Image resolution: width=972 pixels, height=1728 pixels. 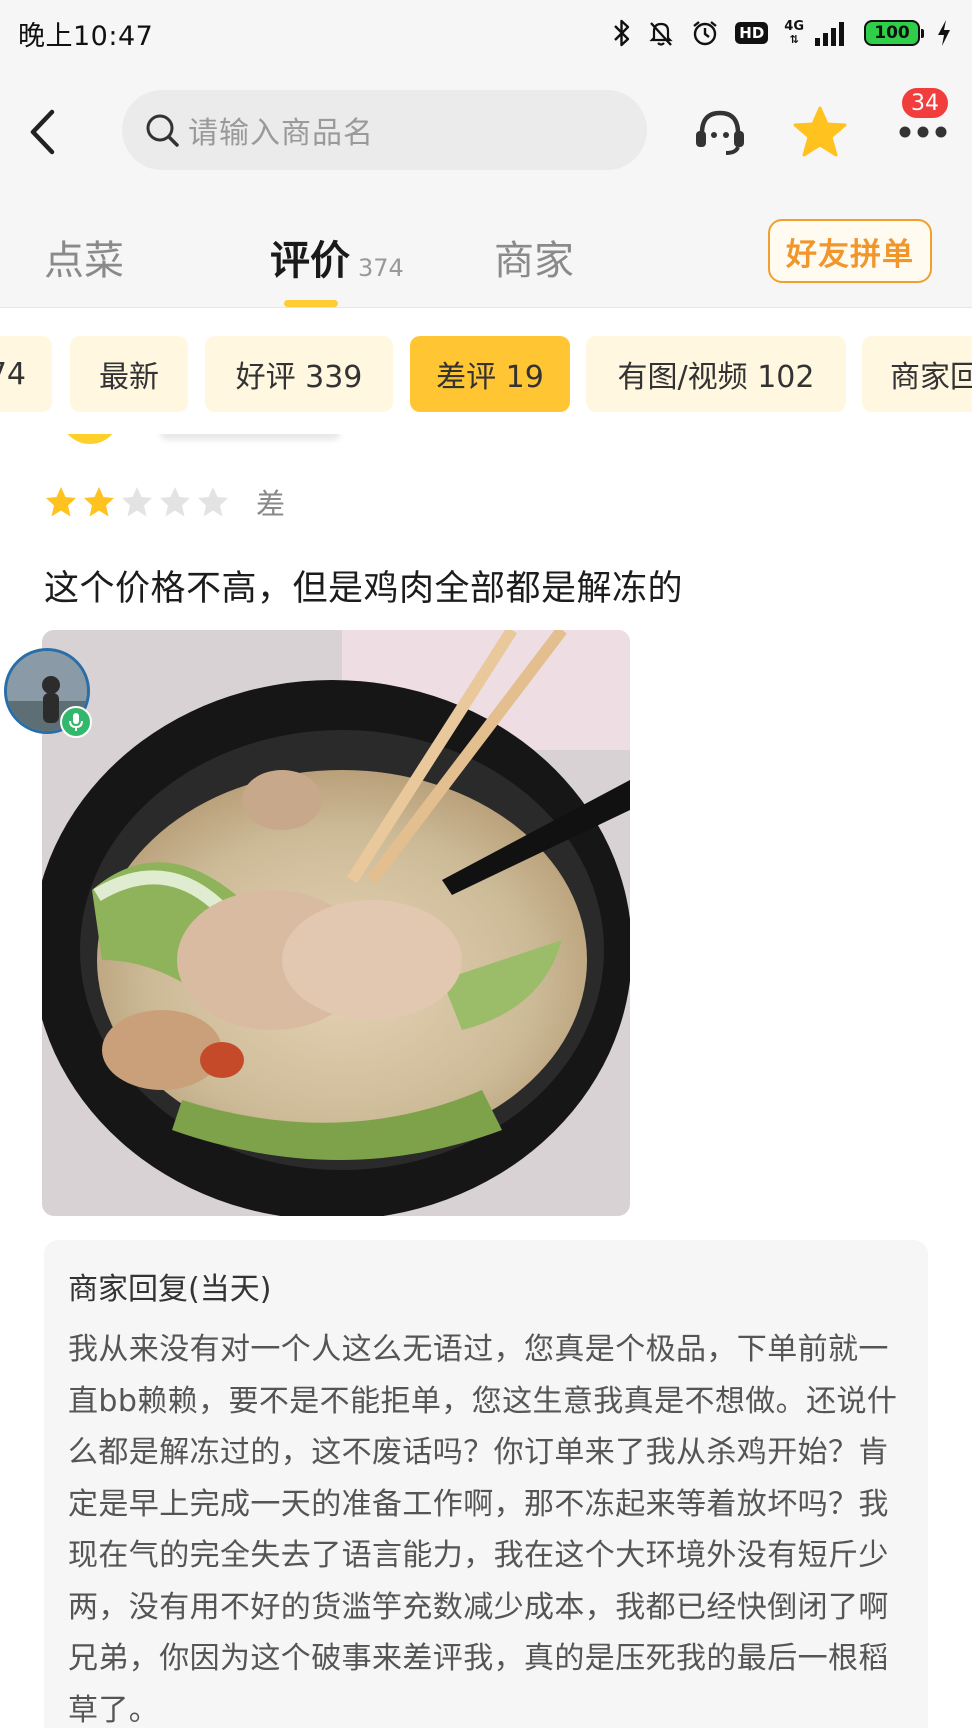 I want to click on search-icon, so click(x=162, y=130).